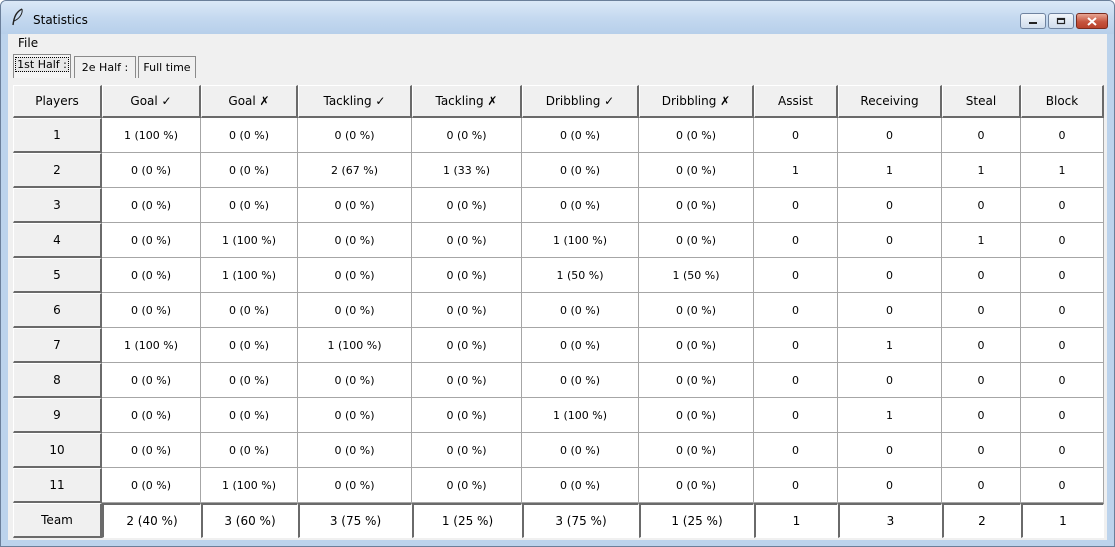 Image resolution: width=1115 pixels, height=547 pixels. What do you see at coordinates (57, 485) in the screenshot?
I see `row-header: 11` at bounding box center [57, 485].